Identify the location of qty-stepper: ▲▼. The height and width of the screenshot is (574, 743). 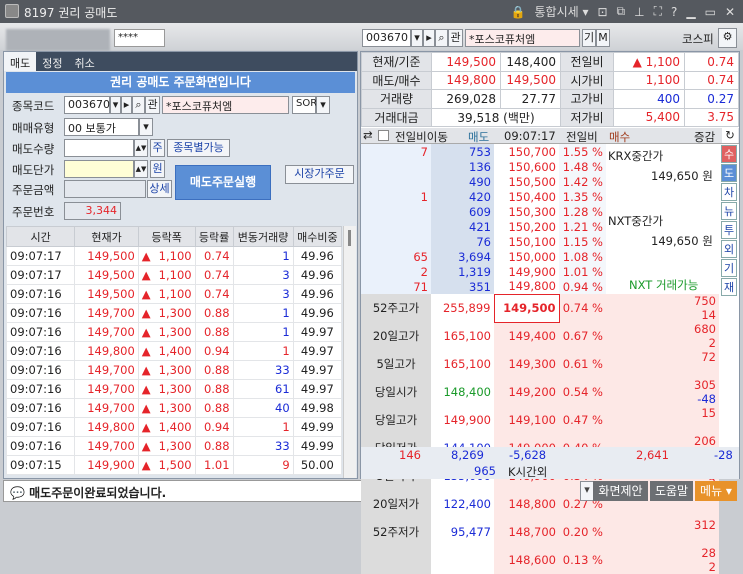
(141, 148).